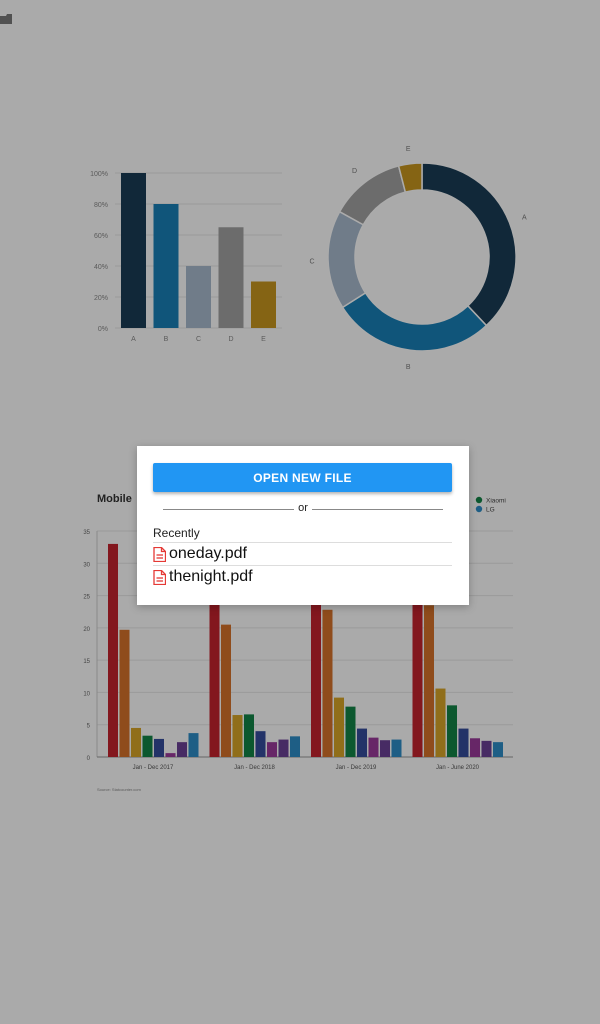 This screenshot has width=600, height=1024. Describe the element at coordinates (377, 509) in the screenshot. I see `divider-line-right` at that location.